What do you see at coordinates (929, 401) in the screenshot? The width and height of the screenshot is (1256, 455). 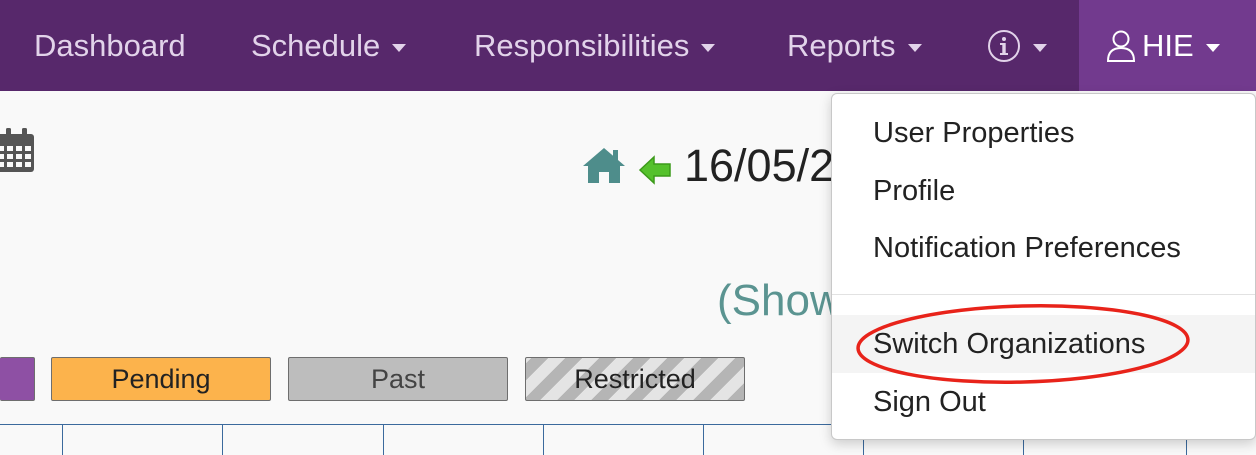 I see `menu-item-label: Sign Out` at bounding box center [929, 401].